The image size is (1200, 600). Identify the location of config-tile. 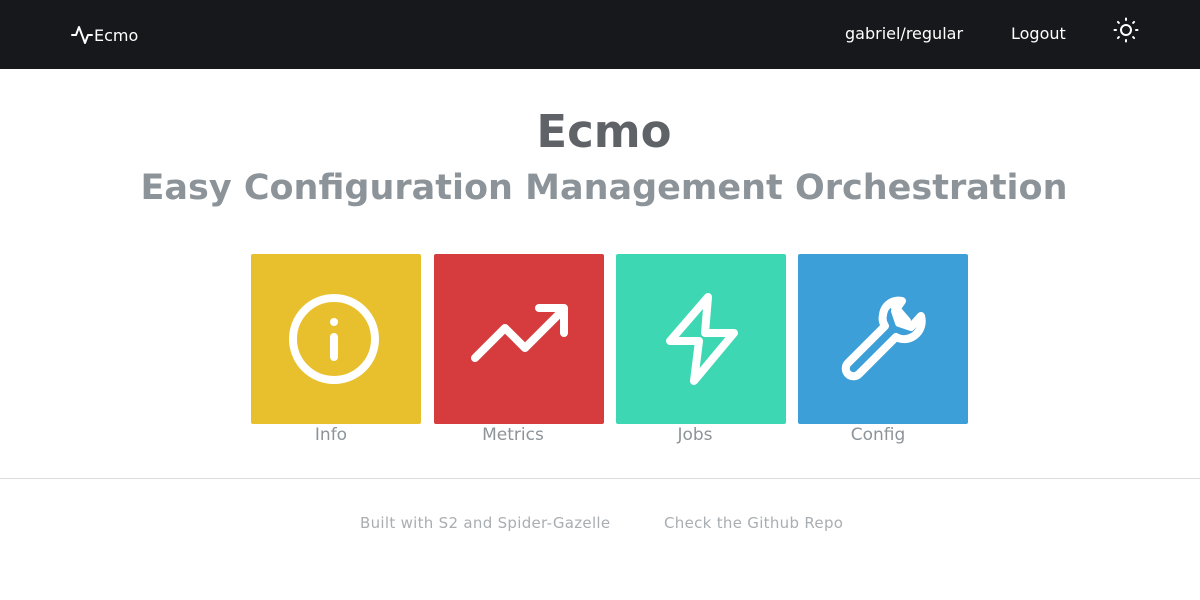
(883, 339).